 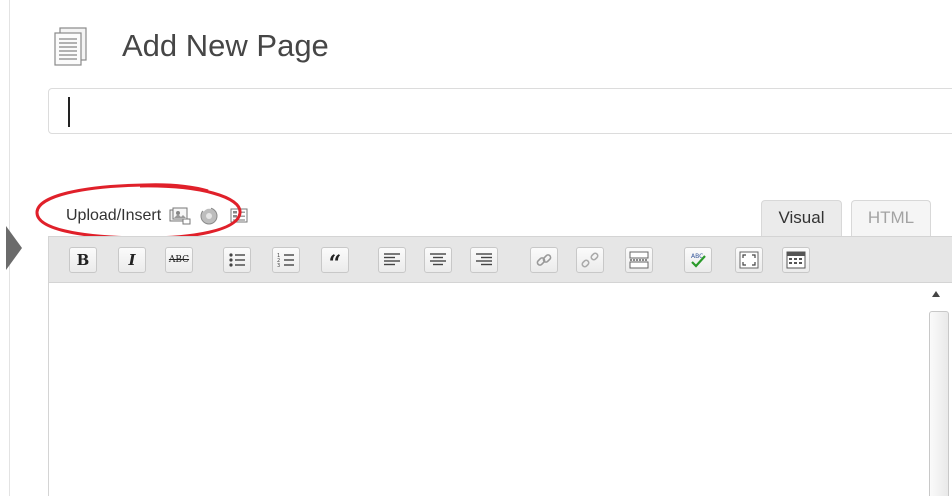 I want to click on unlink-button, so click(x=590, y=260).